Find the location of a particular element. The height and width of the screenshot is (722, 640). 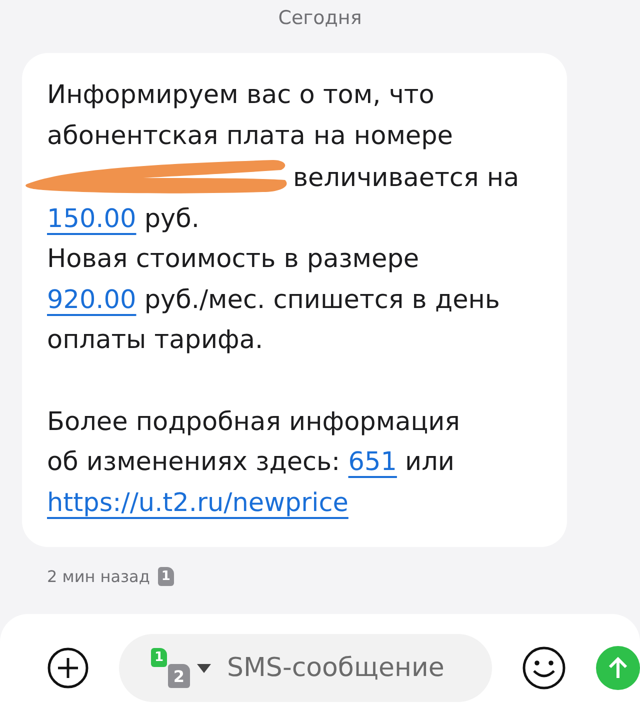

message-field: 1 2 SMS-сообщение is located at coordinates (305, 668).